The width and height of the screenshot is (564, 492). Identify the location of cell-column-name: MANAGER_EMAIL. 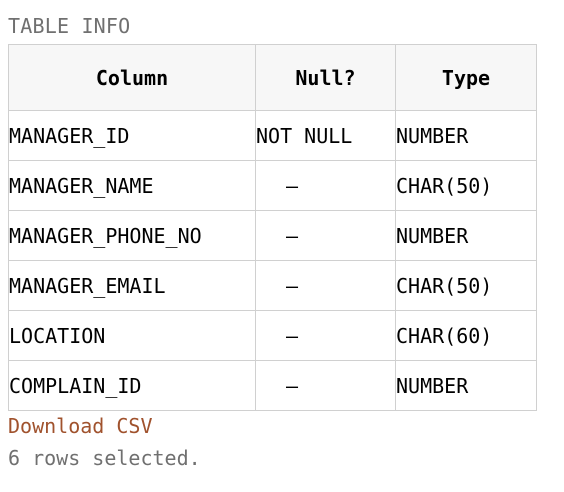
(132, 285).